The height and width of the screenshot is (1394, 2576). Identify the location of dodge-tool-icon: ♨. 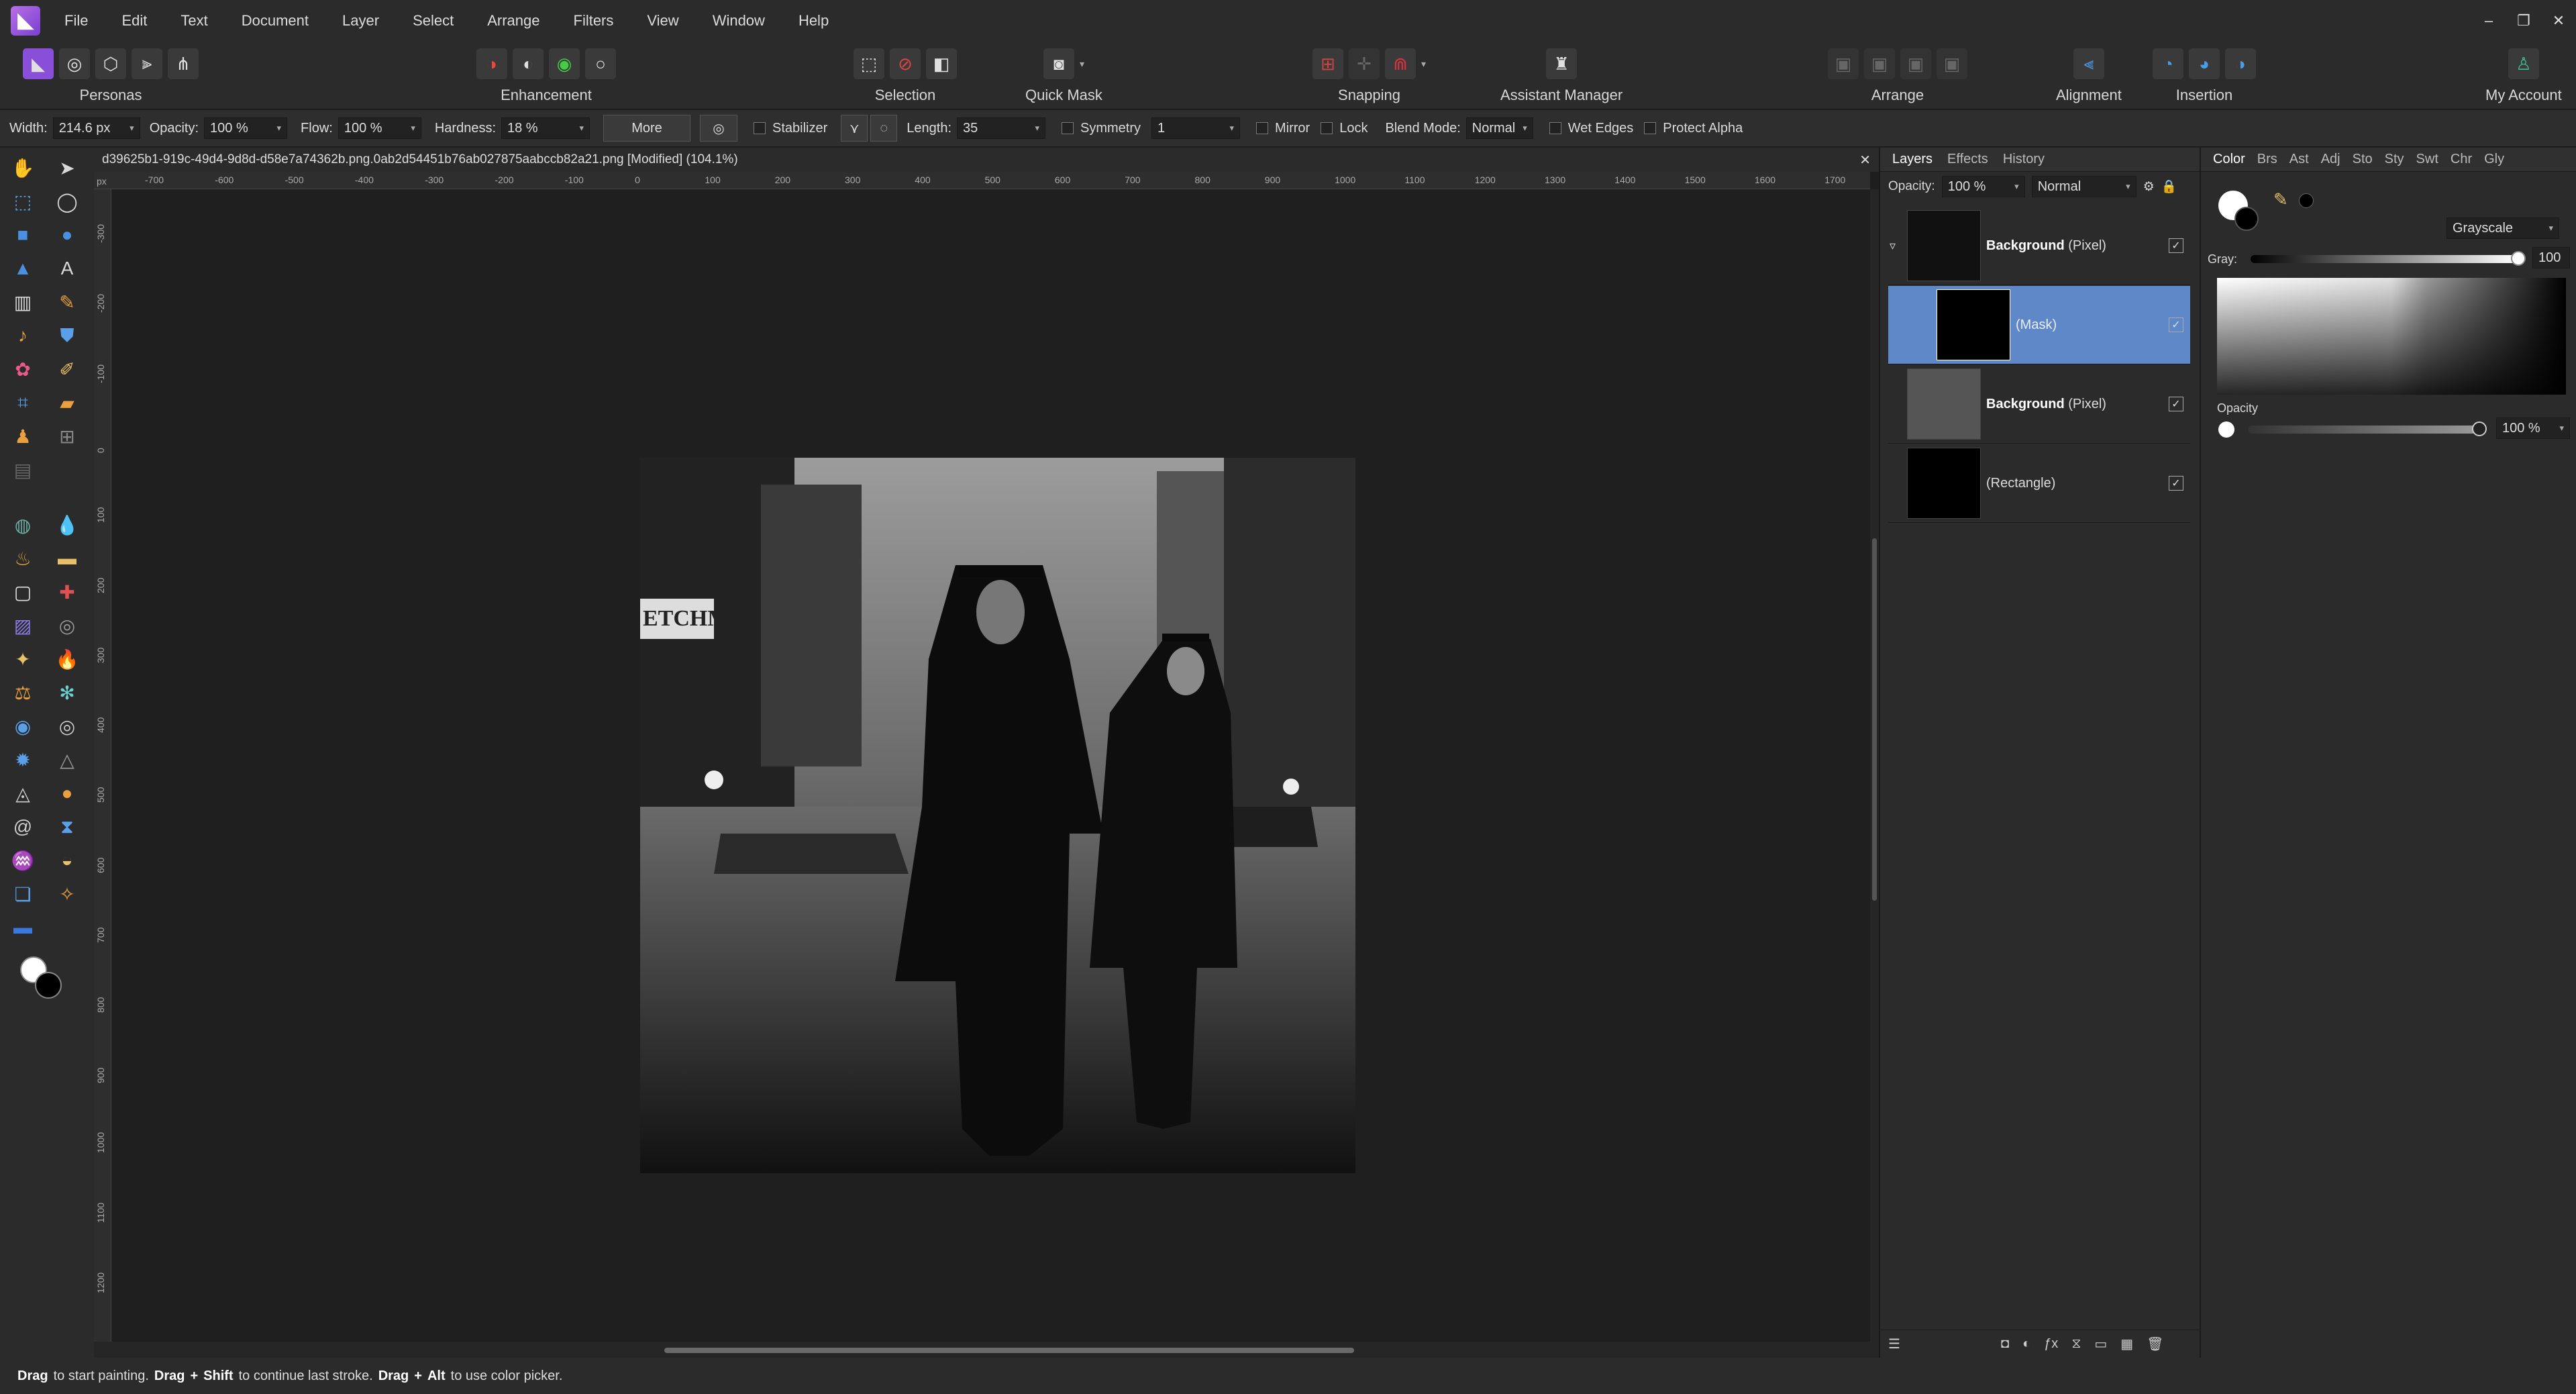
(23, 558).